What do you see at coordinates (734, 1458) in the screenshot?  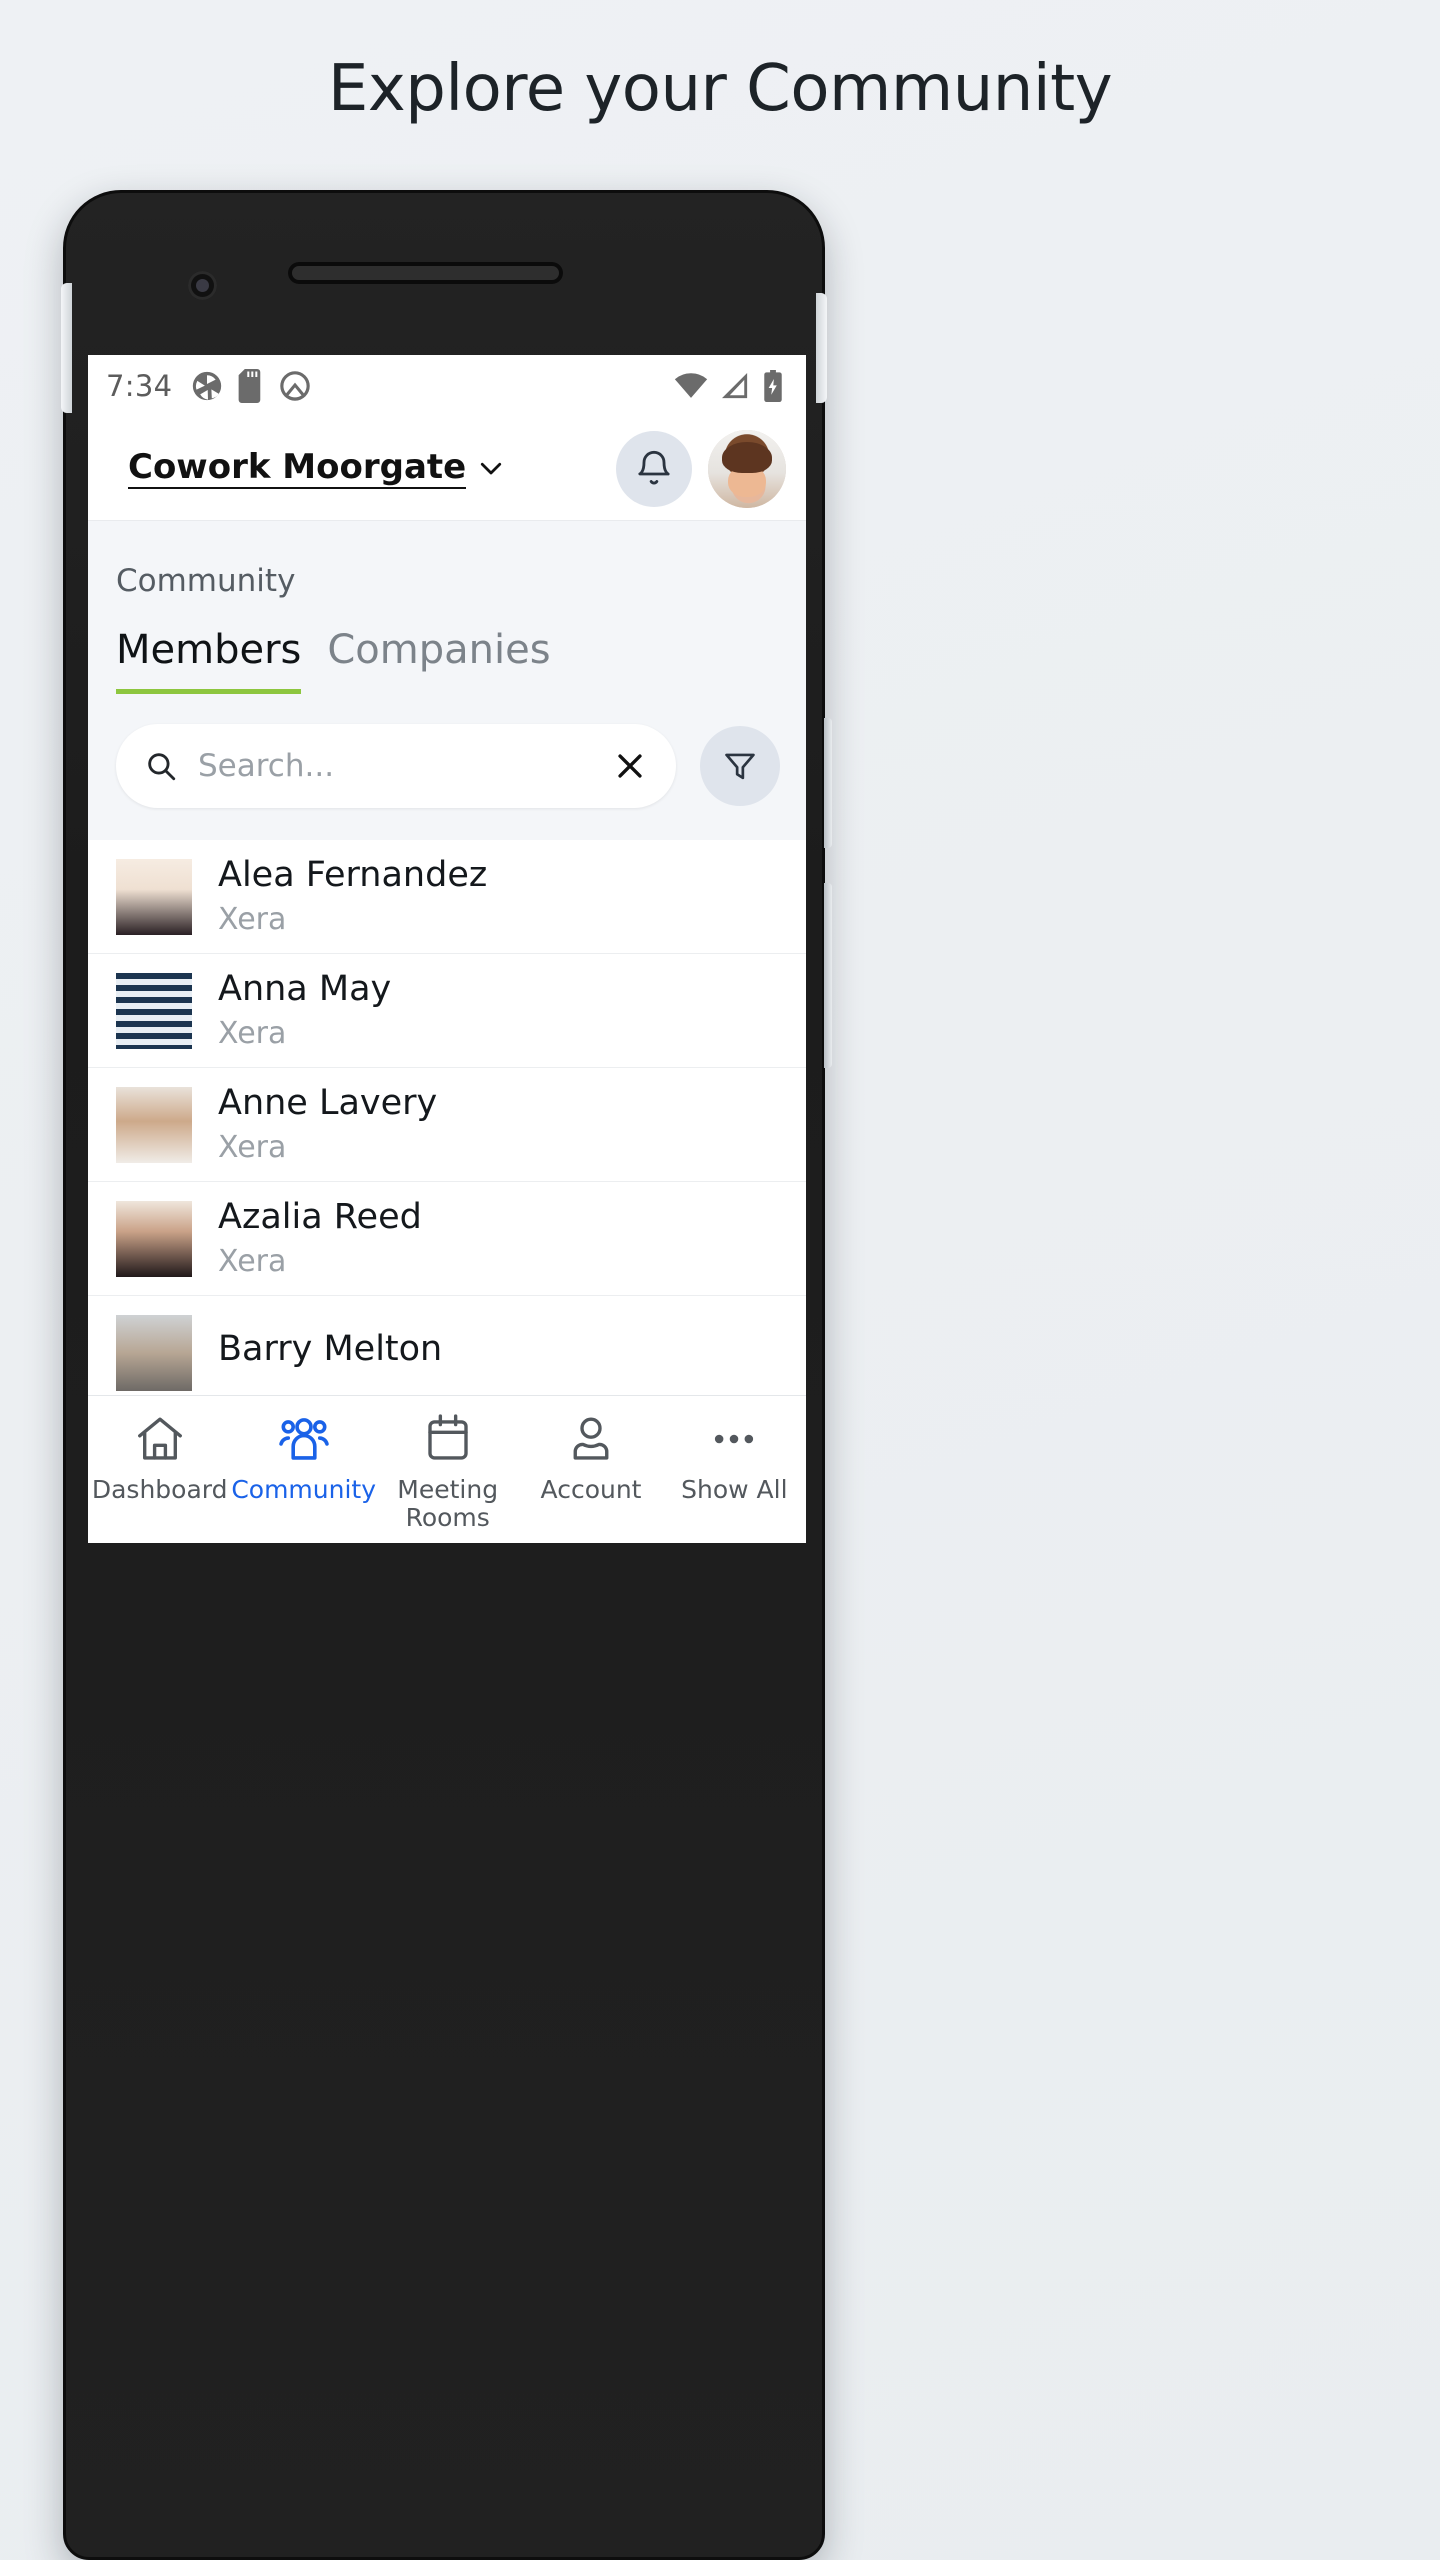 I see `nav-item-show-all: Show All` at bounding box center [734, 1458].